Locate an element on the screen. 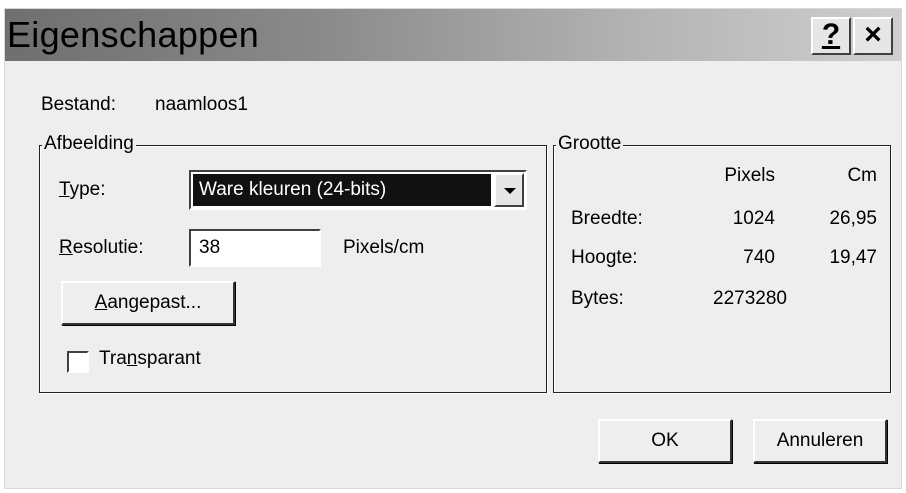 This screenshot has width=906, height=493. resolution-input: 38 is located at coordinates (255, 248).